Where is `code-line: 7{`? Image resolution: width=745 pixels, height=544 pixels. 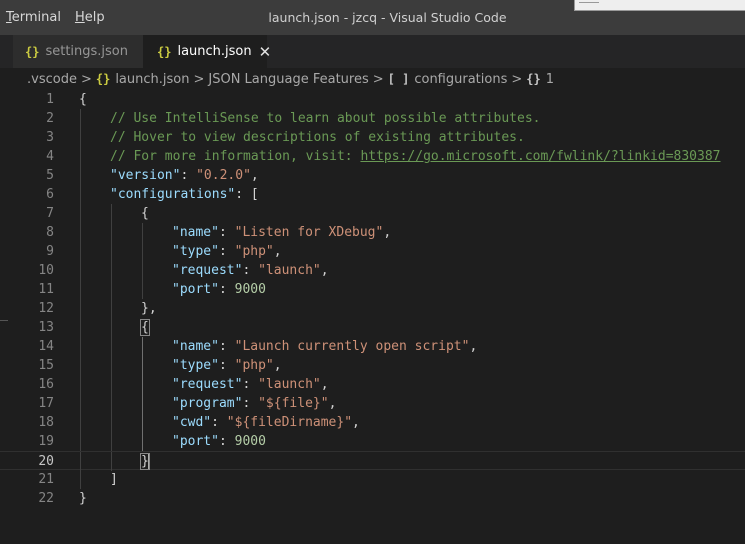
code-line: 7{ is located at coordinates (372, 213).